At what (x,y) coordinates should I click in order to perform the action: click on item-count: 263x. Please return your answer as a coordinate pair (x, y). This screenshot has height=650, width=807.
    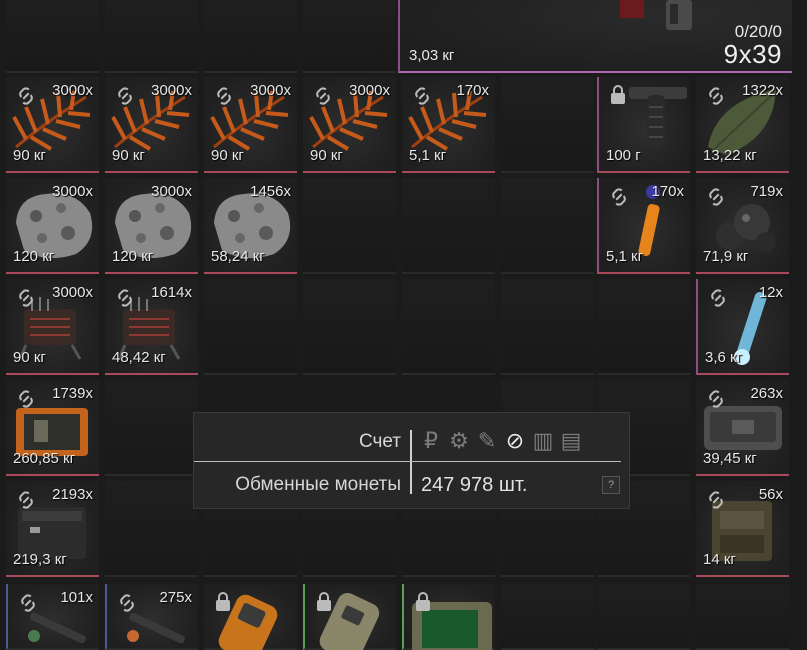
    Looking at the image, I should click on (766, 393).